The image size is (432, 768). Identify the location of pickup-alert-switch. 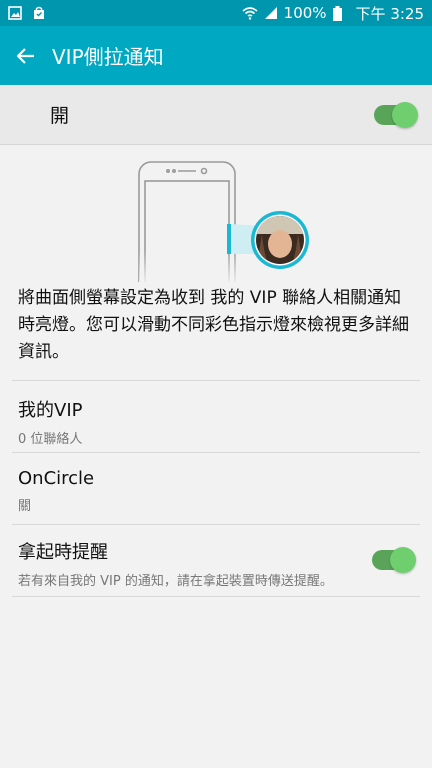
(394, 560).